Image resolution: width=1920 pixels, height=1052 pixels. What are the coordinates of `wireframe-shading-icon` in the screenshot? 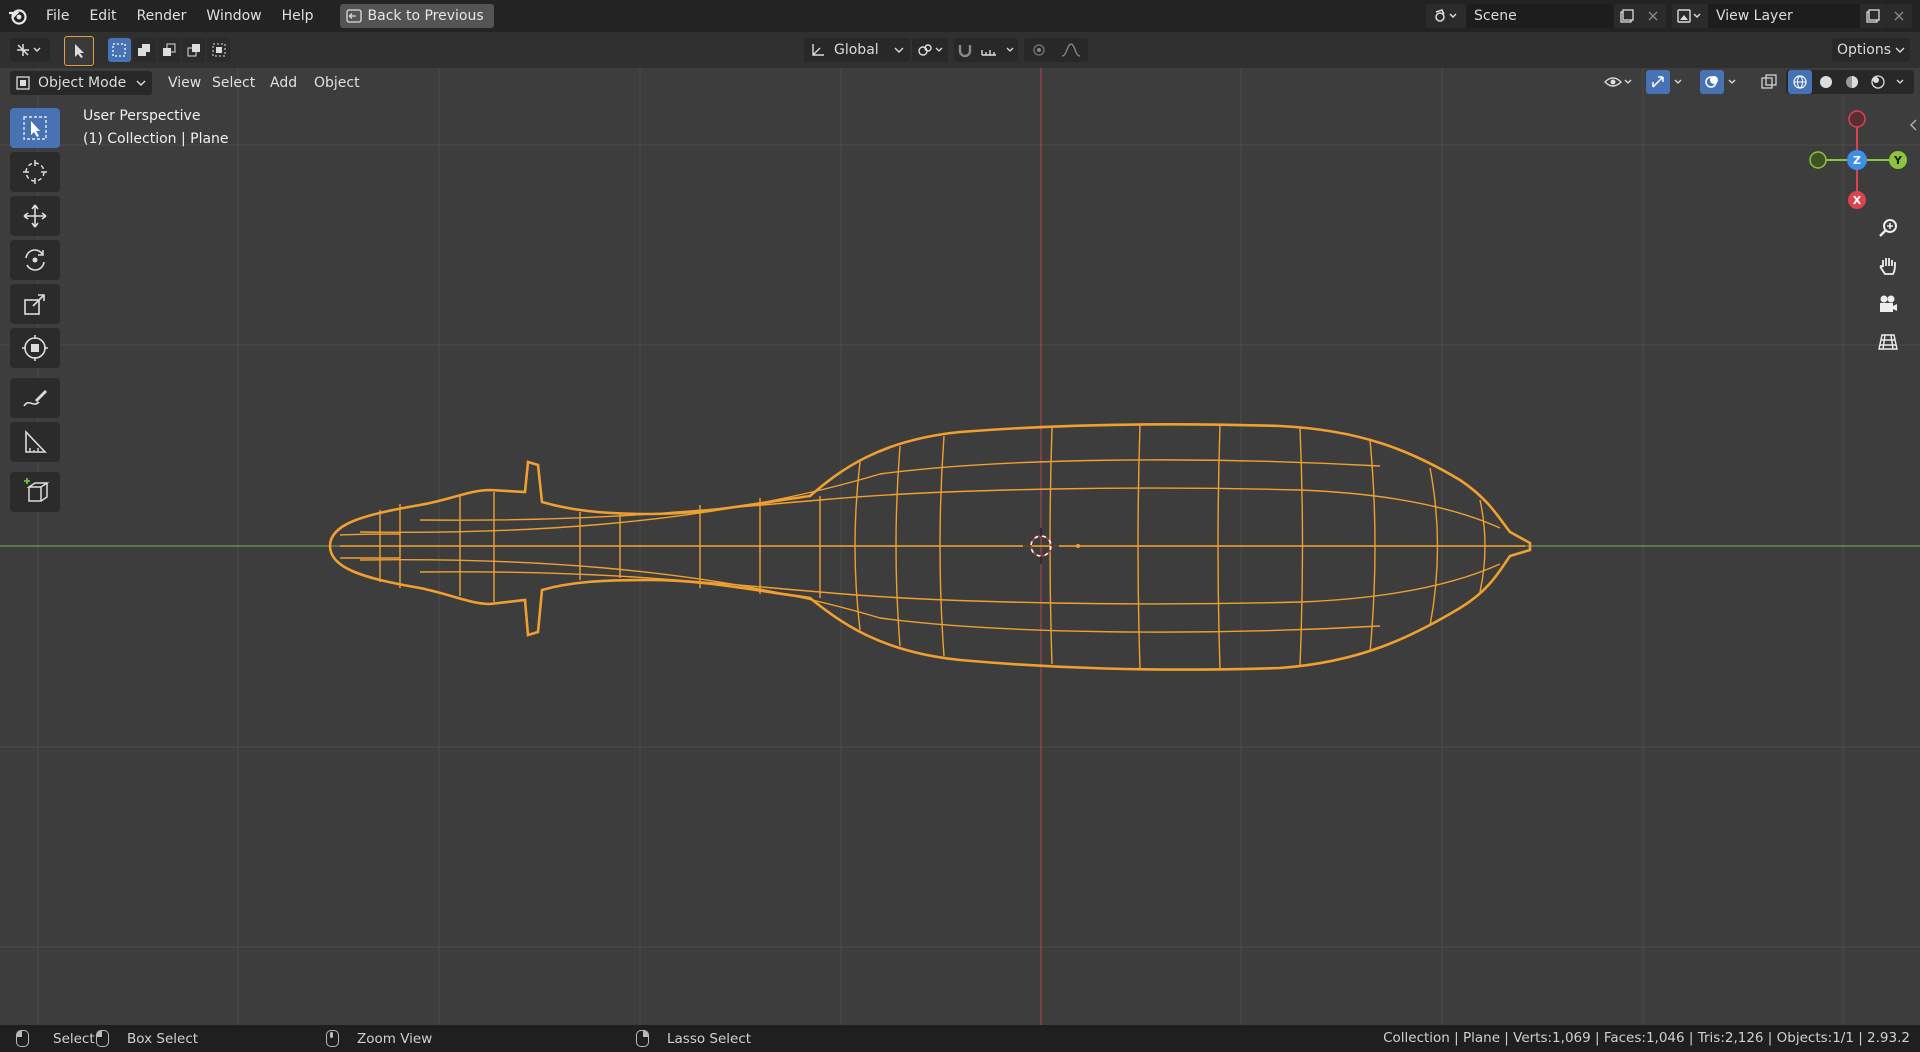 It's located at (1800, 82).